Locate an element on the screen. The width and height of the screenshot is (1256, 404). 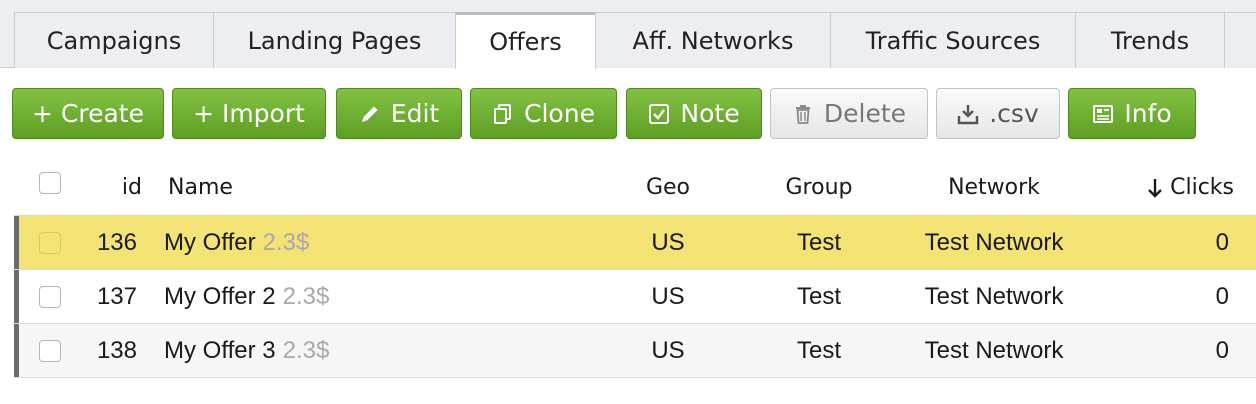
tab-traffic-sources: Traffic Sources is located at coordinates (953, 40).